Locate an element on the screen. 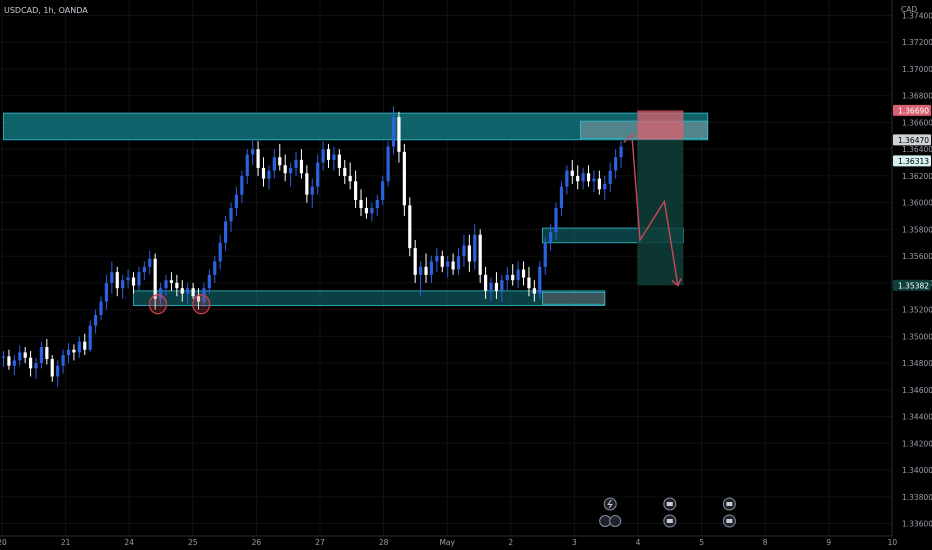 The image size is (932, 550). time-tick-label: 10 is located at coordinates (893, 542).